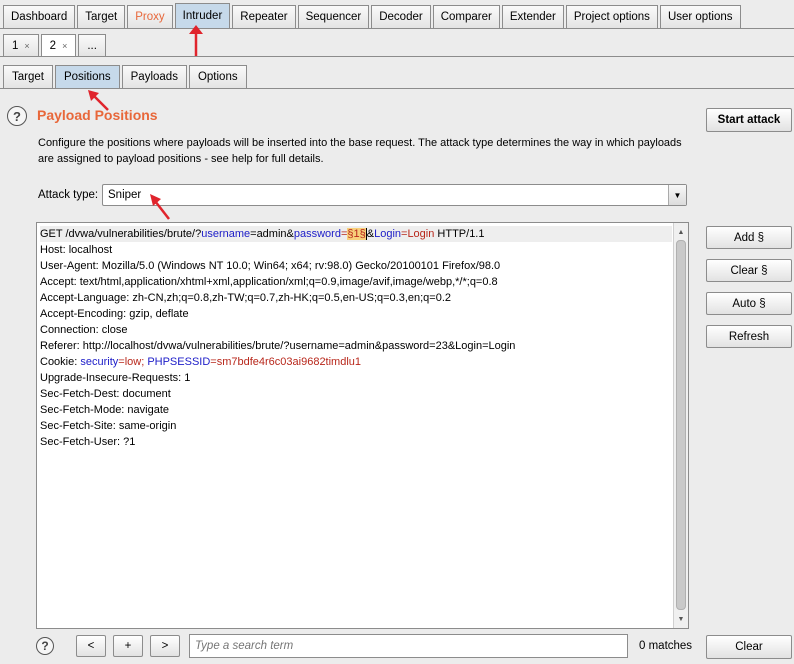 This screenshot has width=794, height=664. What do you see at coordinates (401, 16) in the screenshot?
I see `tab-decoder: Decoder` at bounding box center [401, 16].